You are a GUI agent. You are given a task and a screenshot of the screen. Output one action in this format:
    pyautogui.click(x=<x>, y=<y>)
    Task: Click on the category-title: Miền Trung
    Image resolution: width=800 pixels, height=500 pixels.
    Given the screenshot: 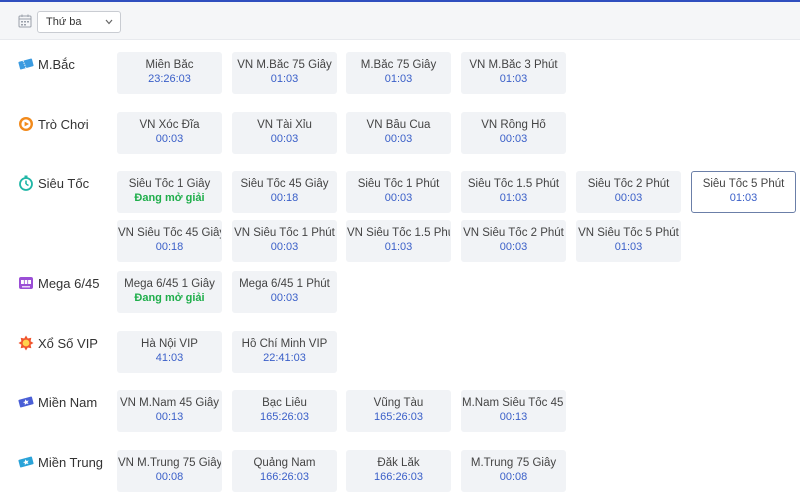 What is the action you would take?
    pyautogui.click(x=71, y=462)
    